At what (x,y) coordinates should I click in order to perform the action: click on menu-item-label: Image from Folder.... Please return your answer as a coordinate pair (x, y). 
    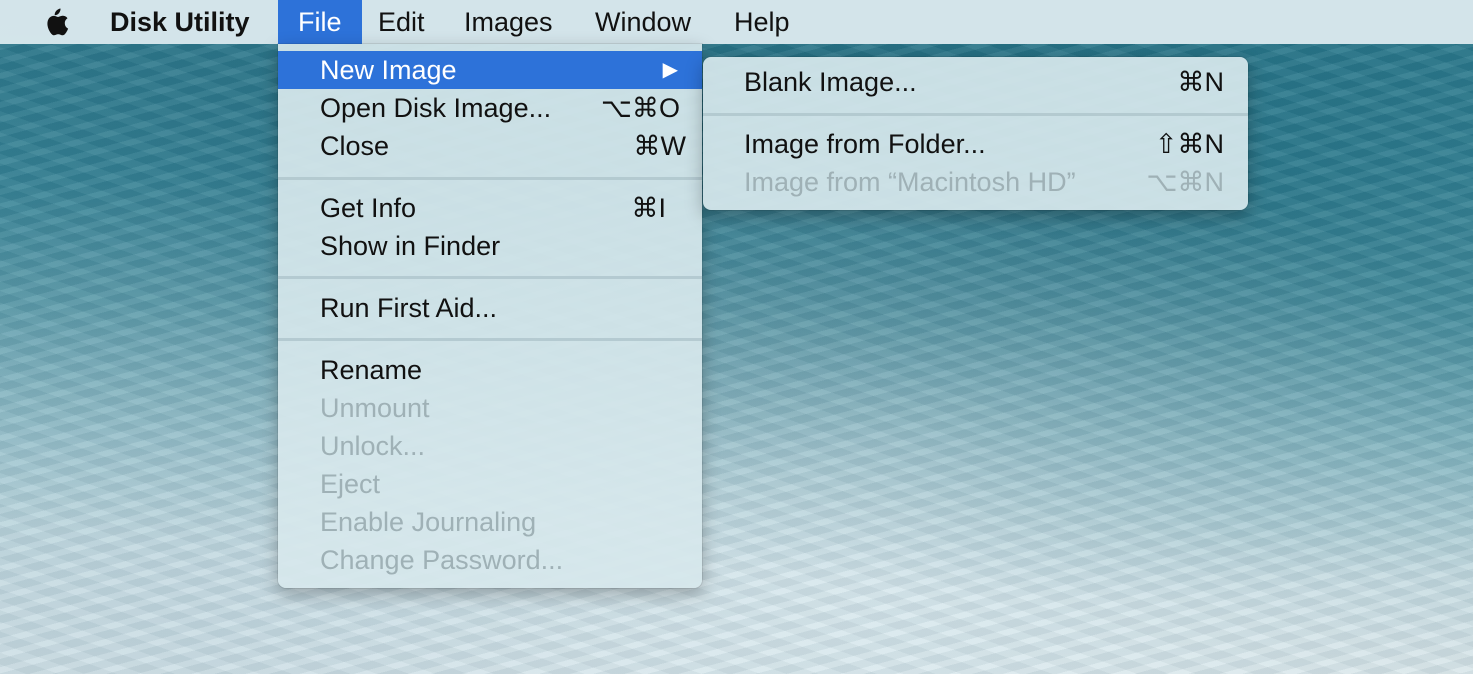
    Looking at the image, I should click on (865, 144).